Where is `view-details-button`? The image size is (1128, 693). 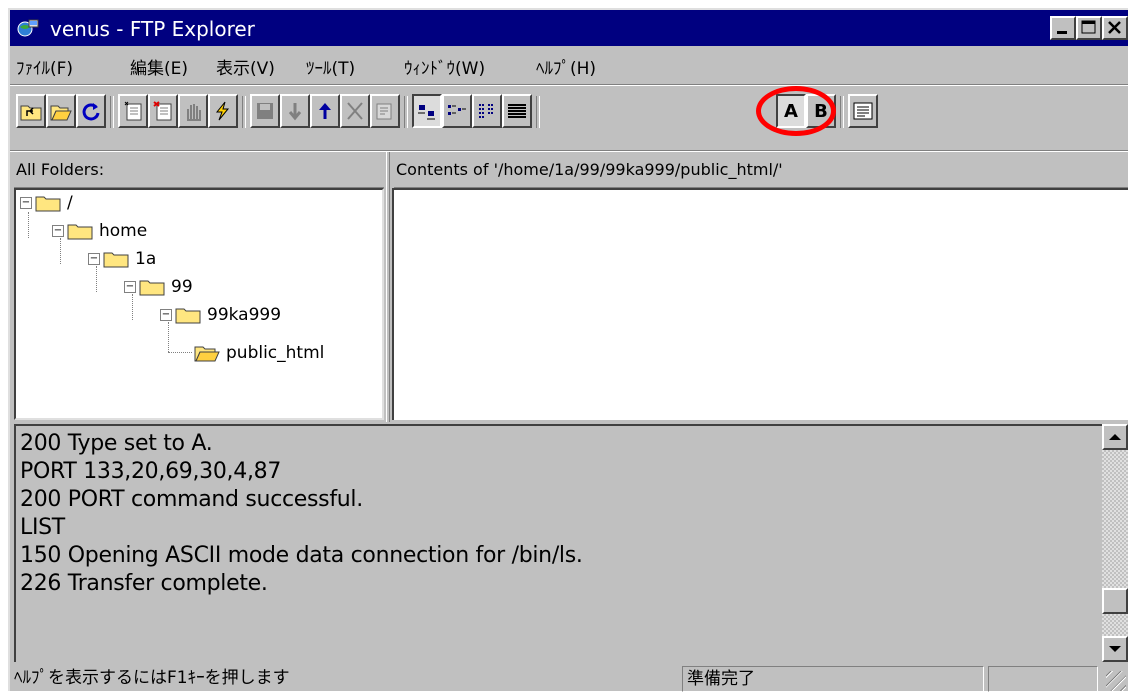
view-details-button is located at coordinates (517, 111).